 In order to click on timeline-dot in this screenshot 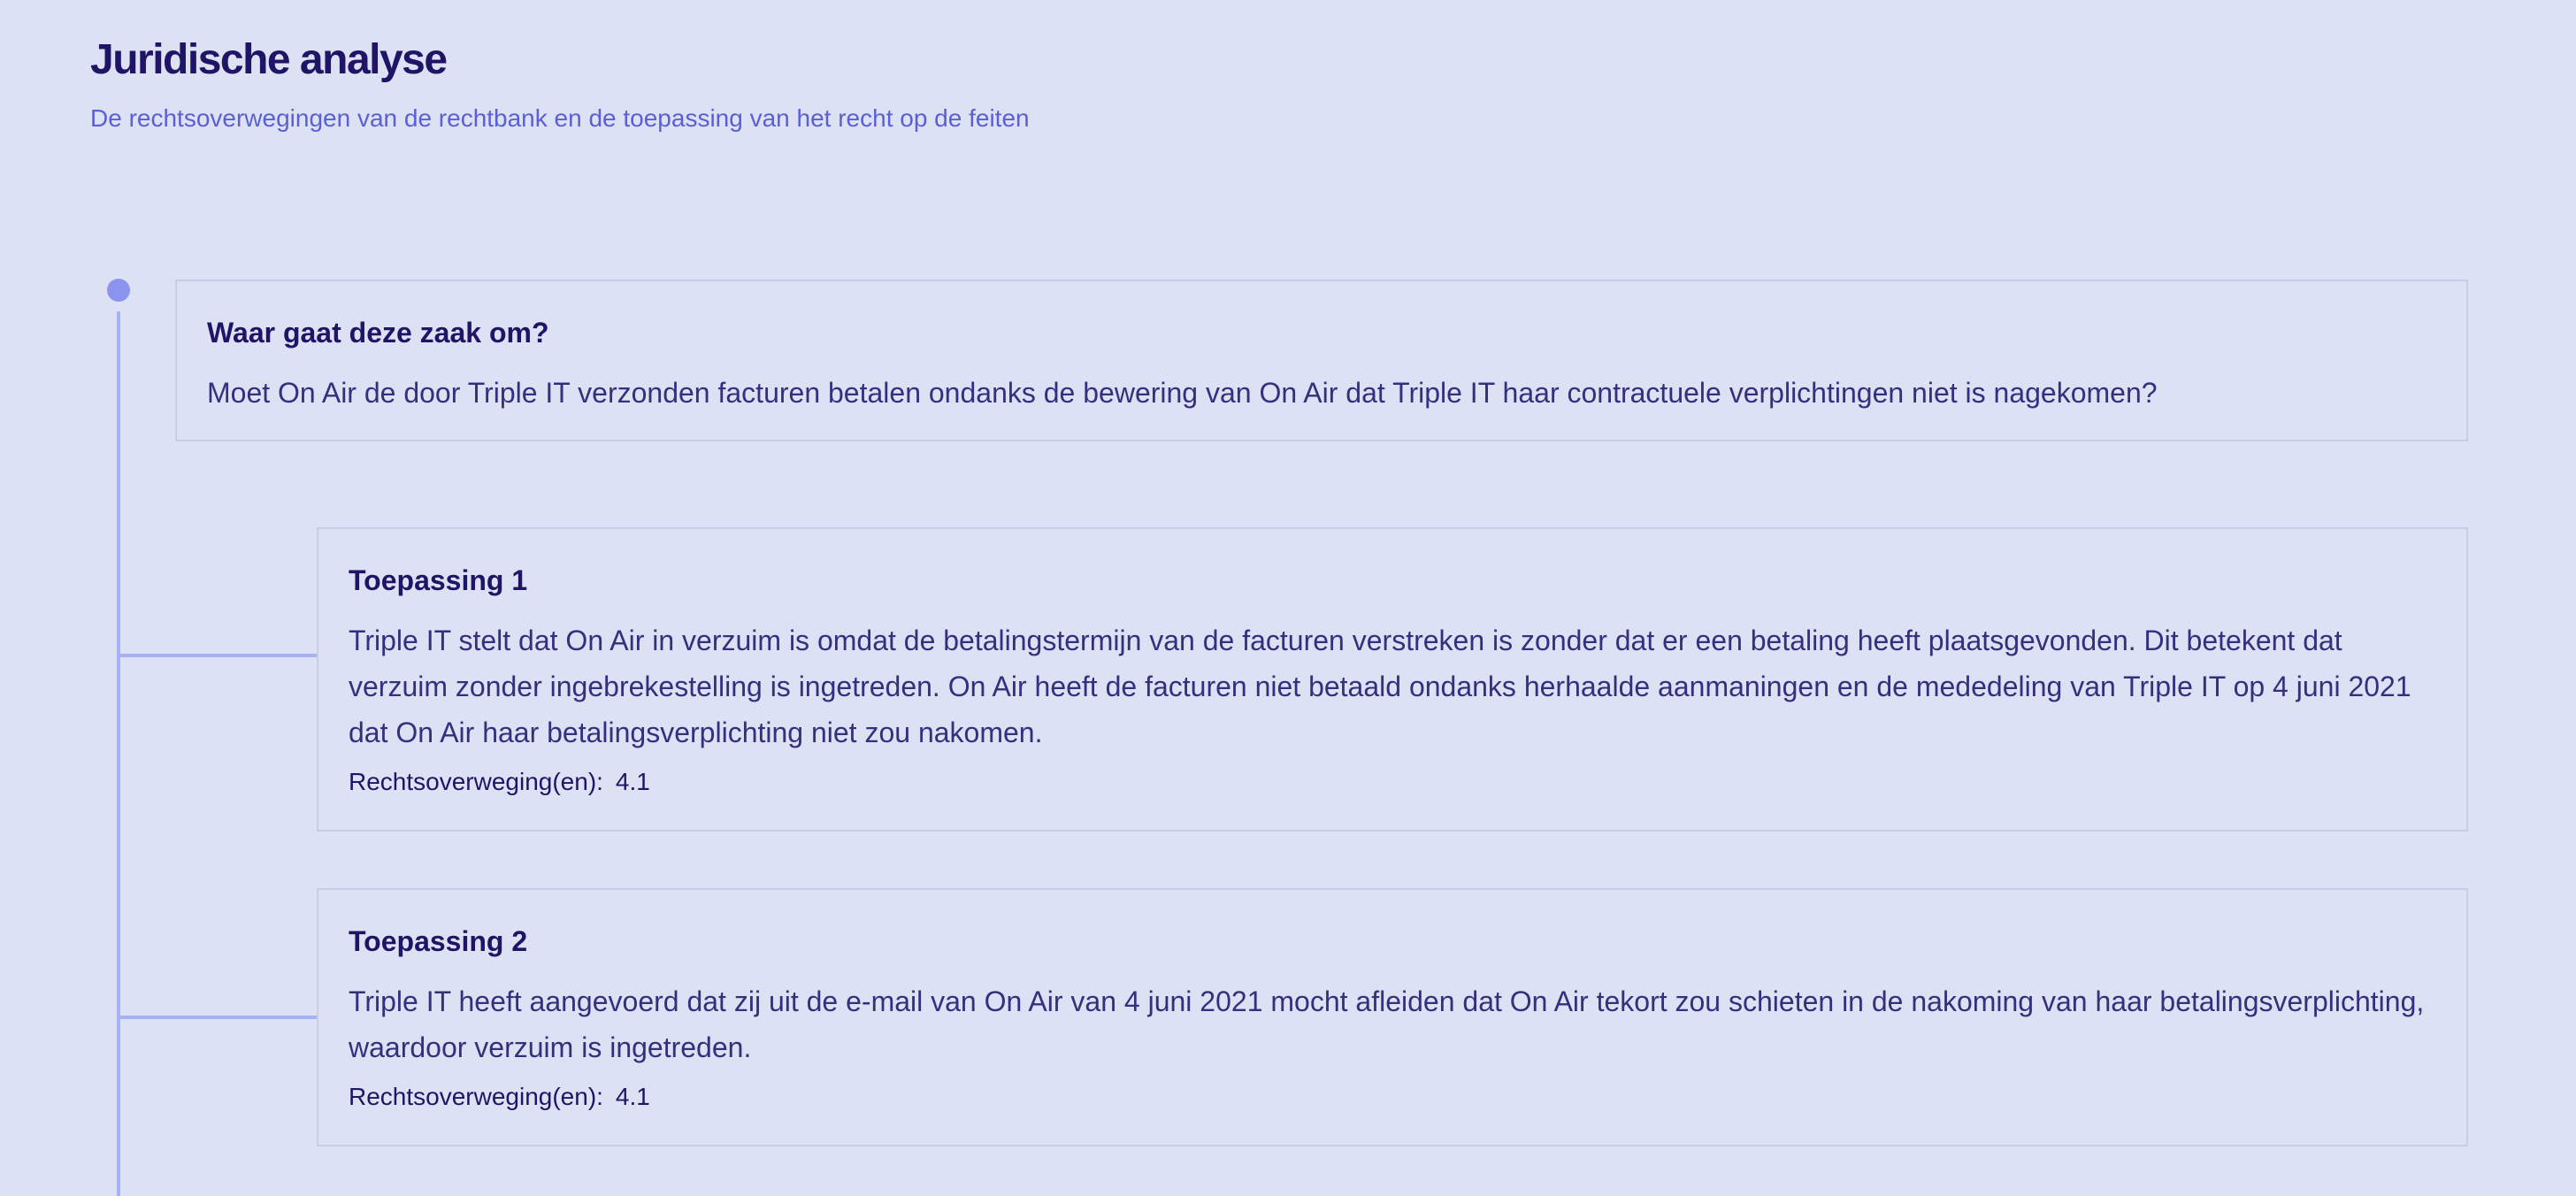, I will do `click(118, 290)`.